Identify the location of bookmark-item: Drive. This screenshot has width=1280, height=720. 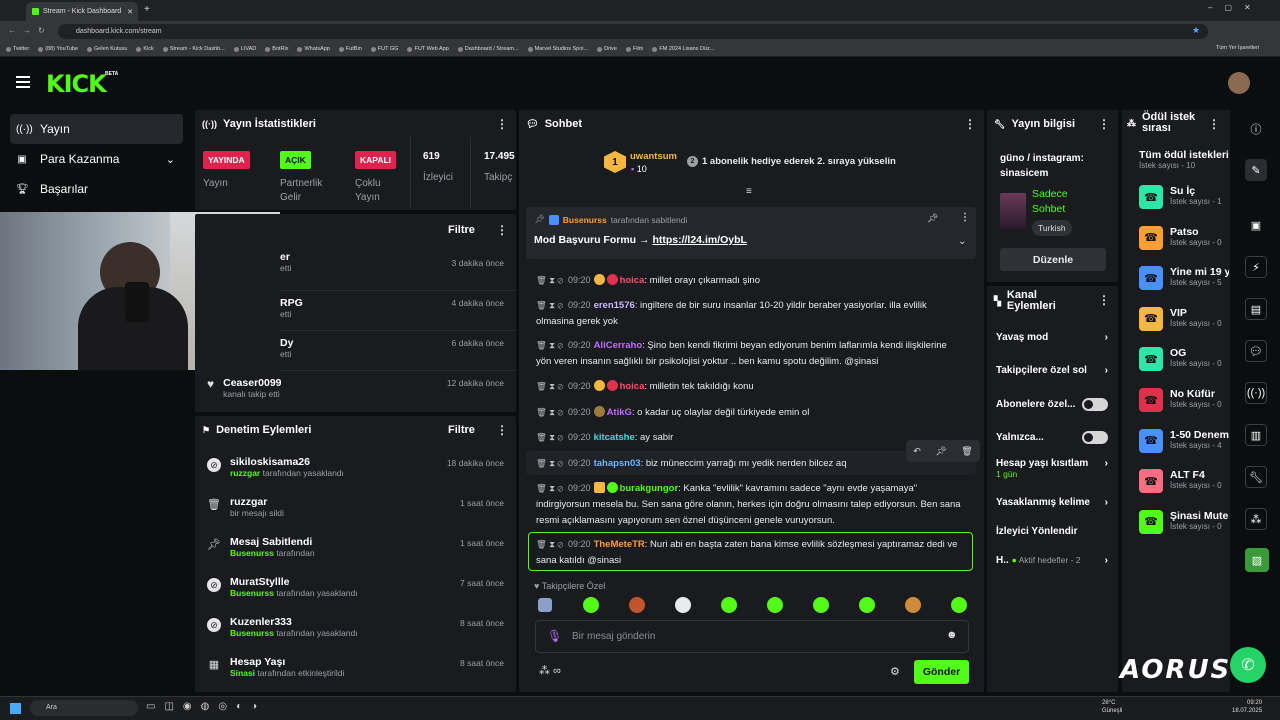
(607, 49).